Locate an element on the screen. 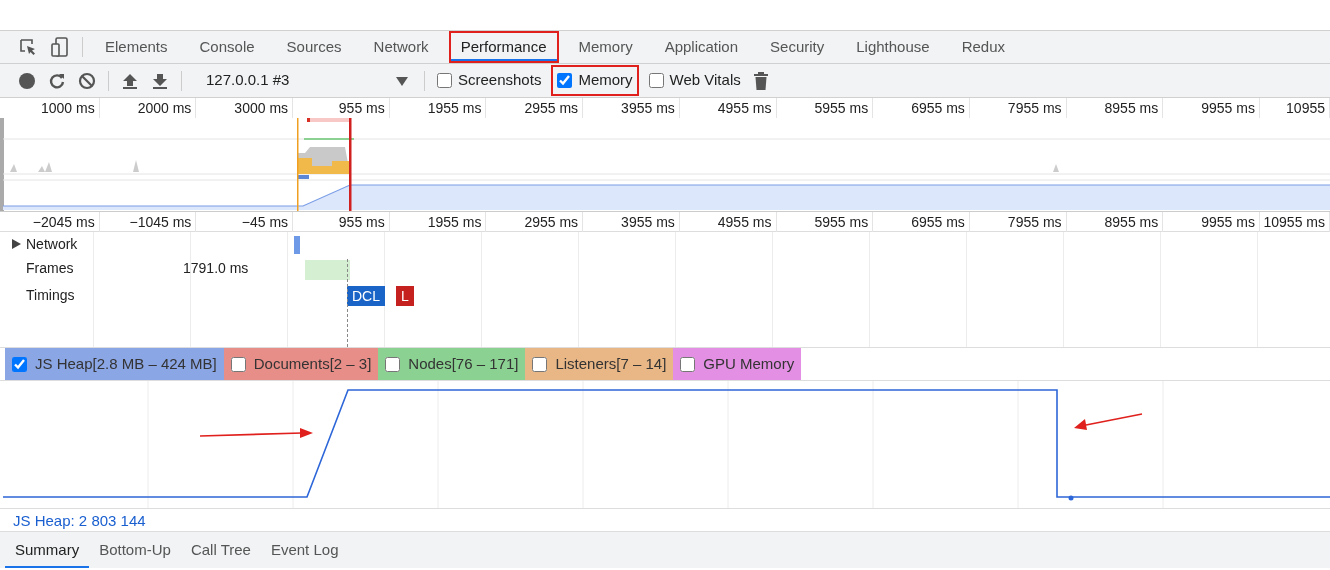  panel-tab: Event Log is located at coordinates (304, 550).